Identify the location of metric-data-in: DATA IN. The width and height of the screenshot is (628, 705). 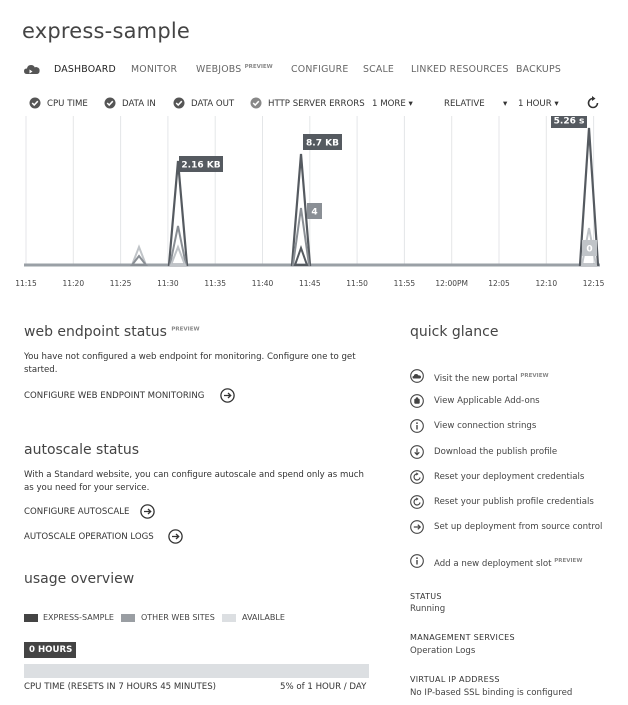
(139, 104).